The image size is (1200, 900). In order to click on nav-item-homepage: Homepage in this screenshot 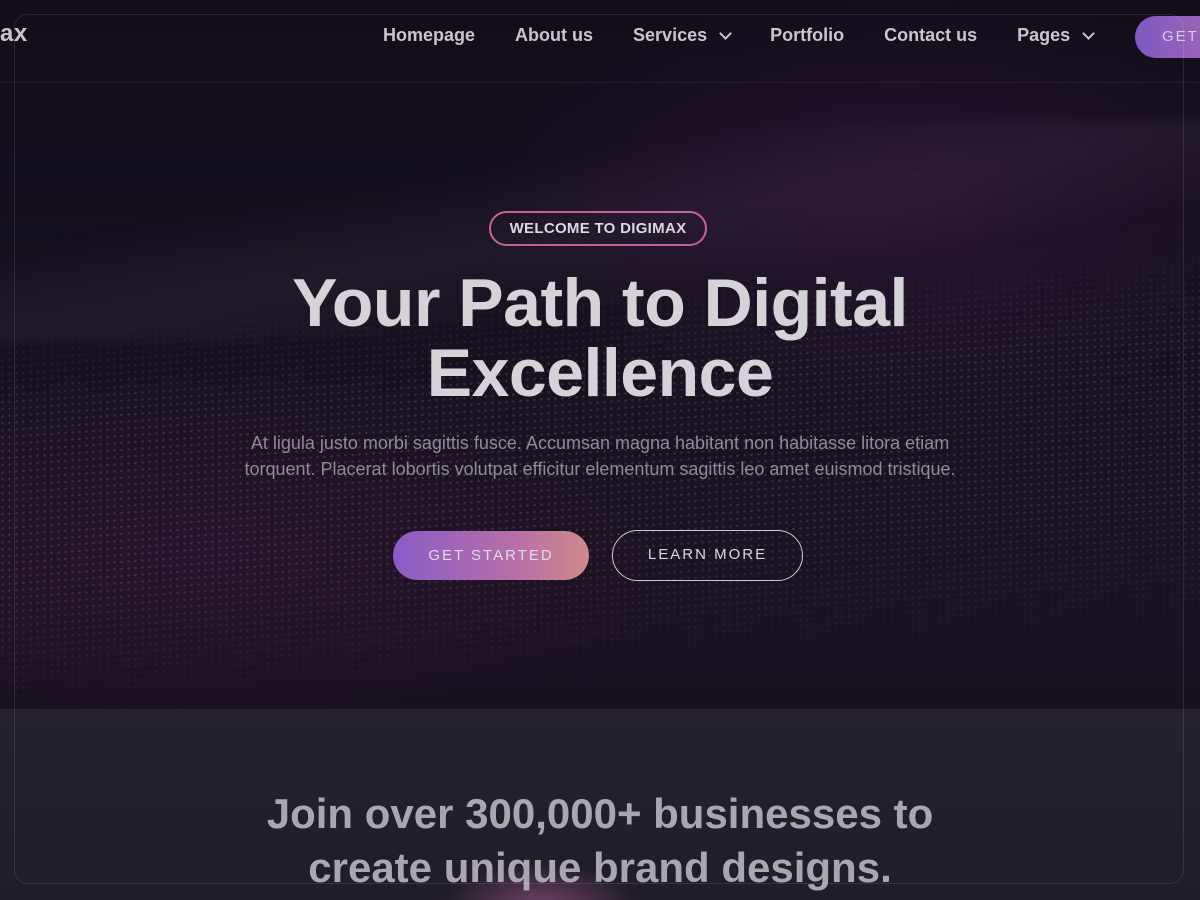, I will do `click(429, 35)`.